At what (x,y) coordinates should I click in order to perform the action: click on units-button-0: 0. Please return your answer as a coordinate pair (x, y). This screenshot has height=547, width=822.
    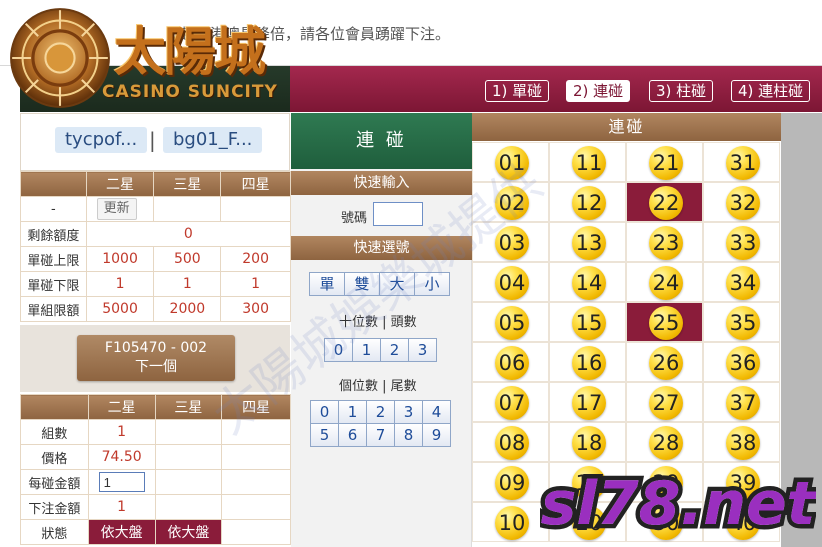
    Looking at the image, I should click on (324, 412).